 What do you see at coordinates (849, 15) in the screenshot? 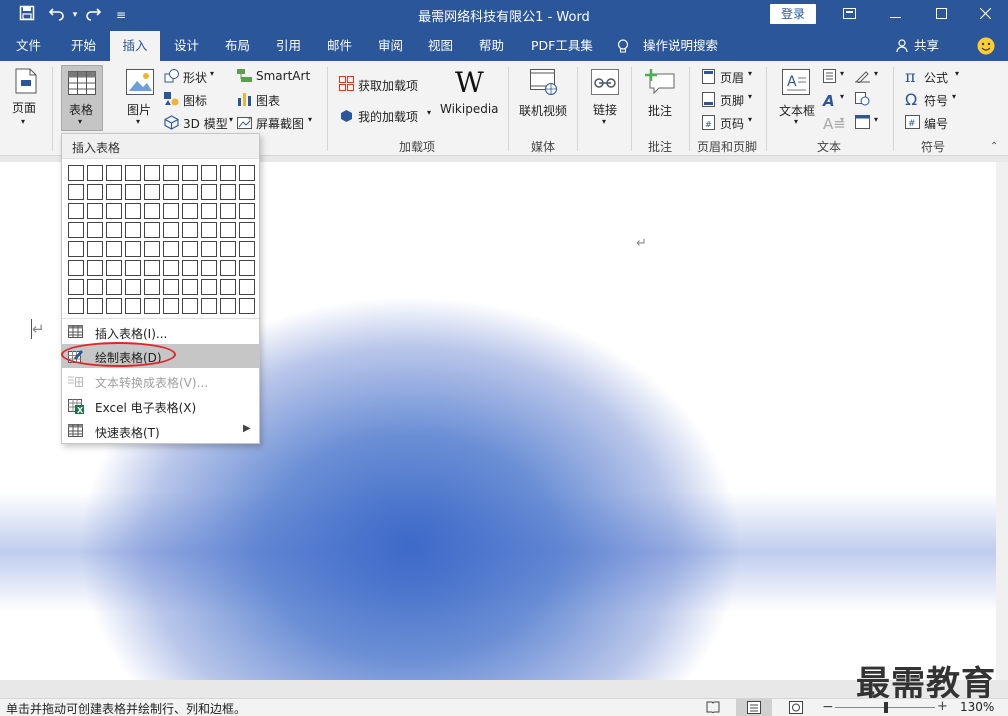
I see `ribbon-display-options-icon` at bounding box center [849, 15].